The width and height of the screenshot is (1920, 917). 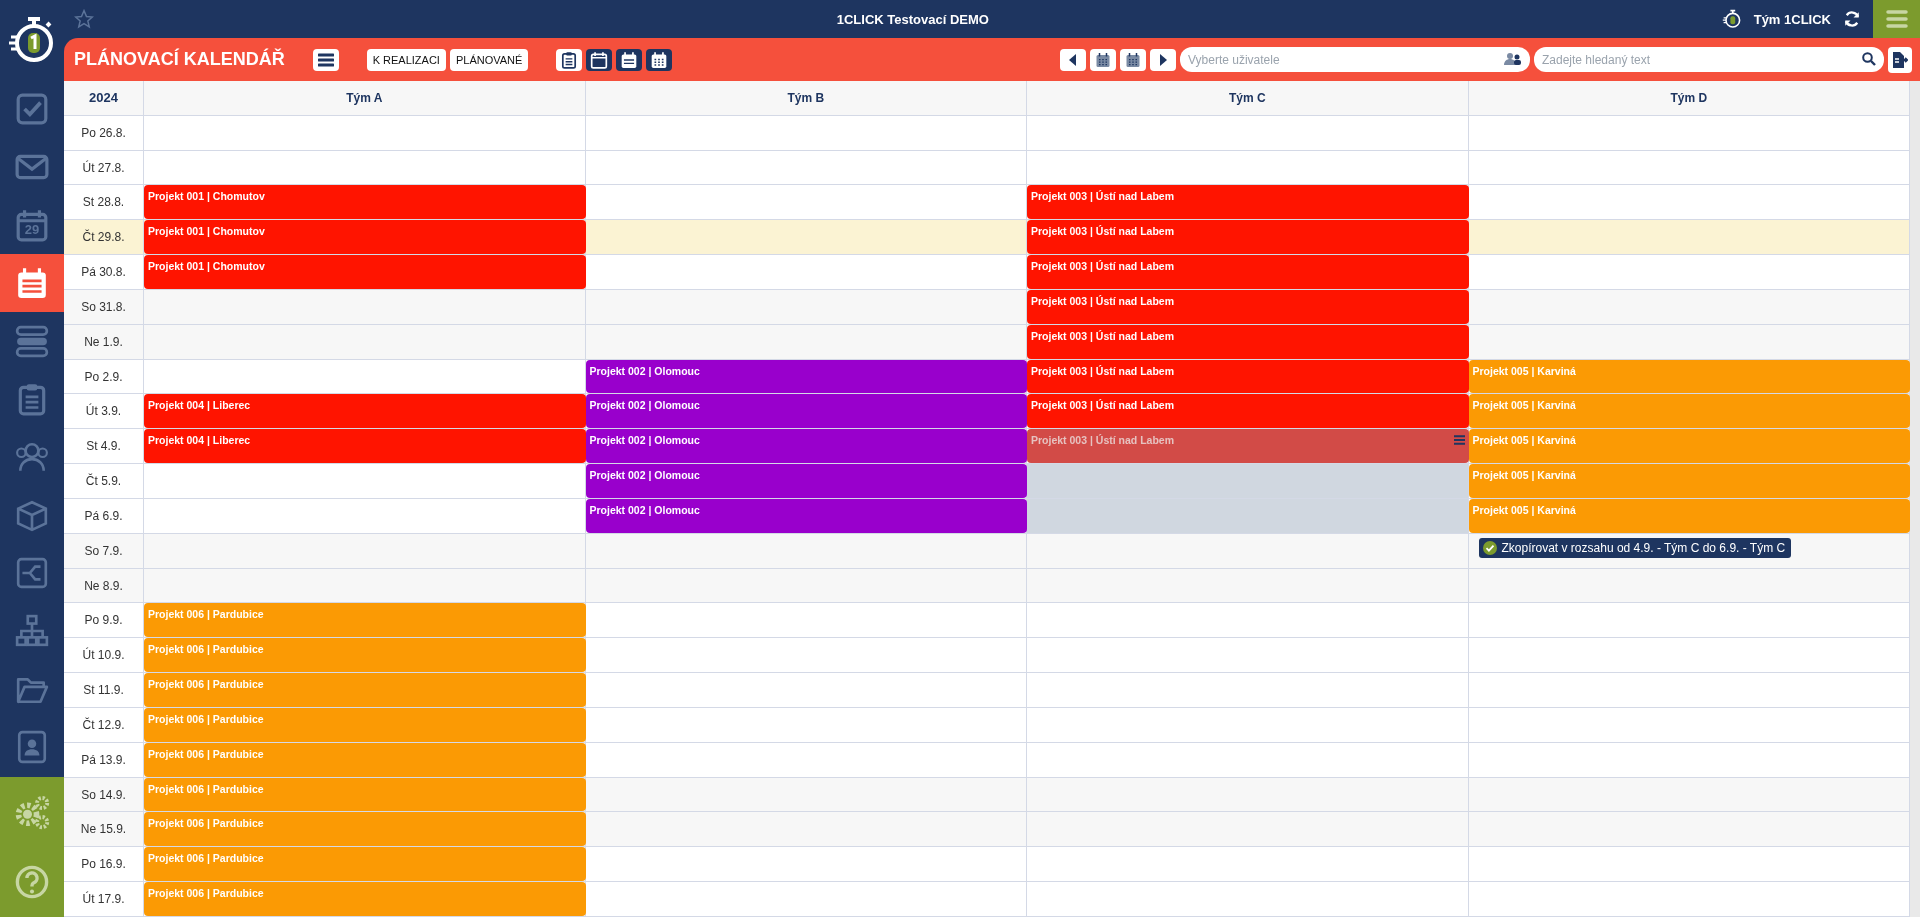 I want to click on menu-icon, so click(x=1459, y=440).